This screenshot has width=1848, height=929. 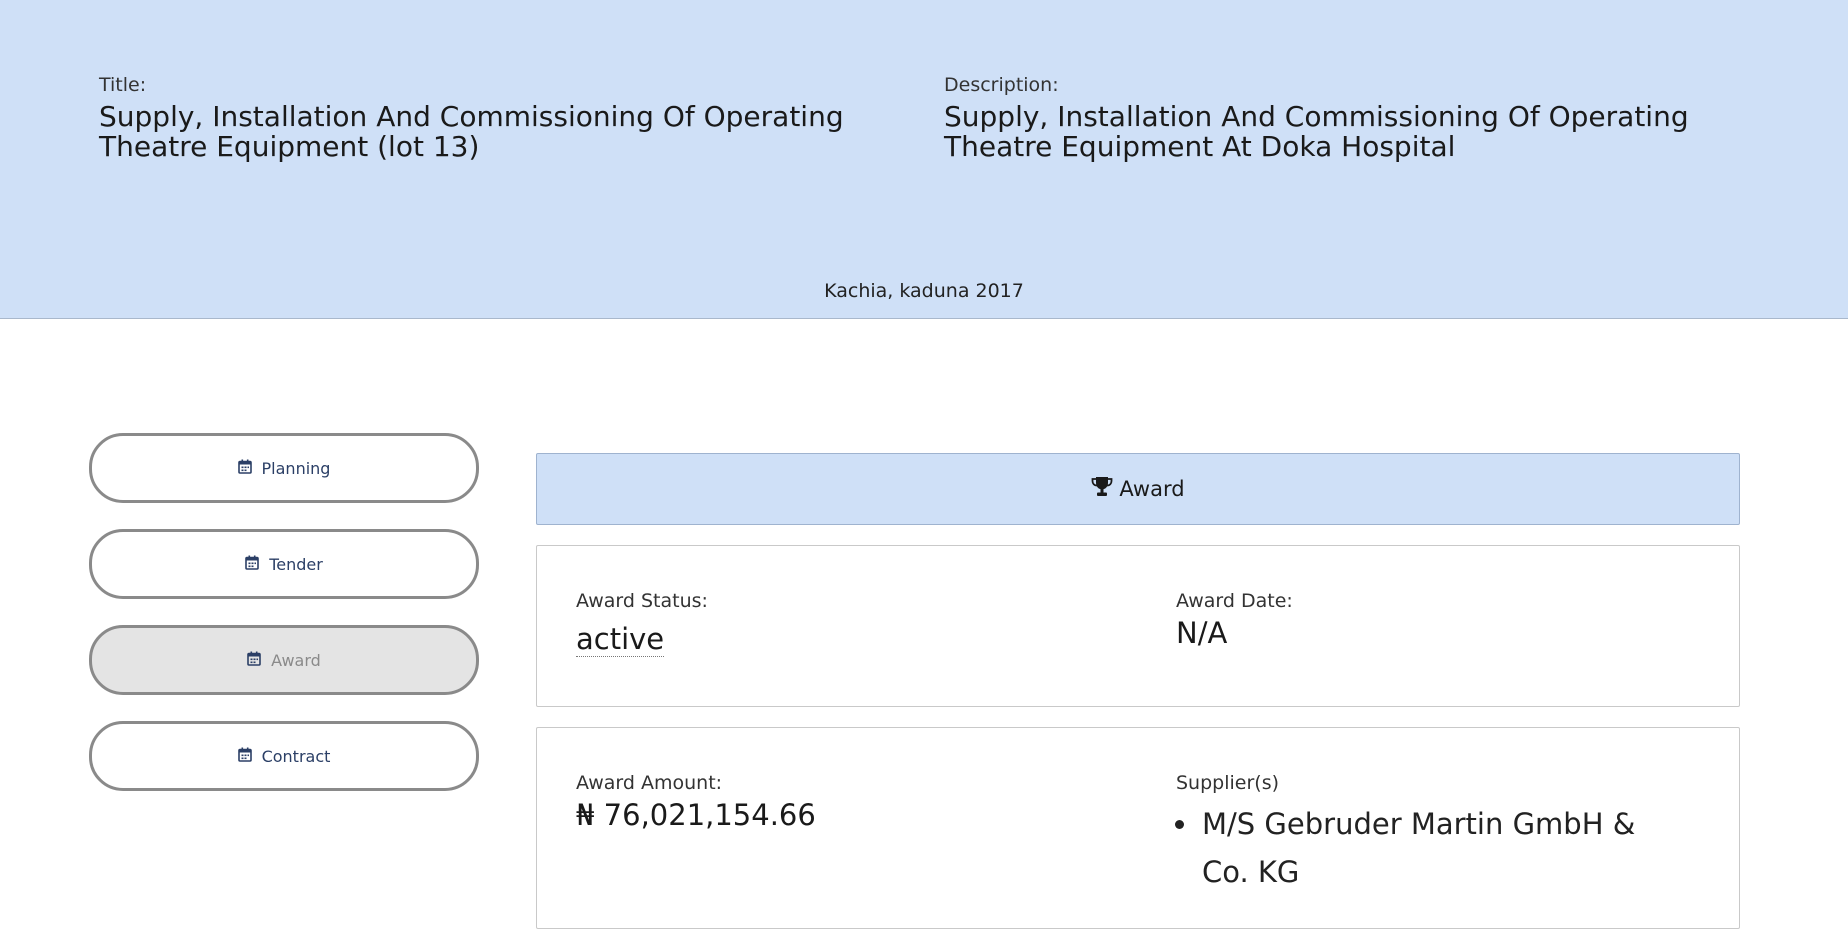 I want to click on title-label: Title:, so click(x=123, y=85).